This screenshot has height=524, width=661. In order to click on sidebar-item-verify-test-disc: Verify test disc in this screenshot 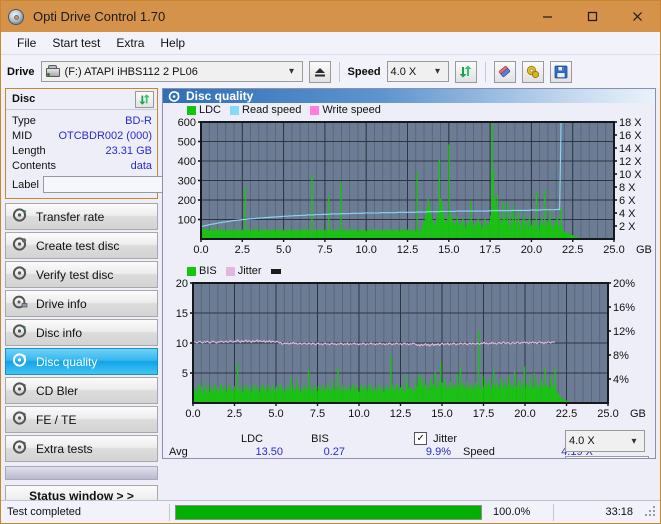, I will do `click(81, 274)`.